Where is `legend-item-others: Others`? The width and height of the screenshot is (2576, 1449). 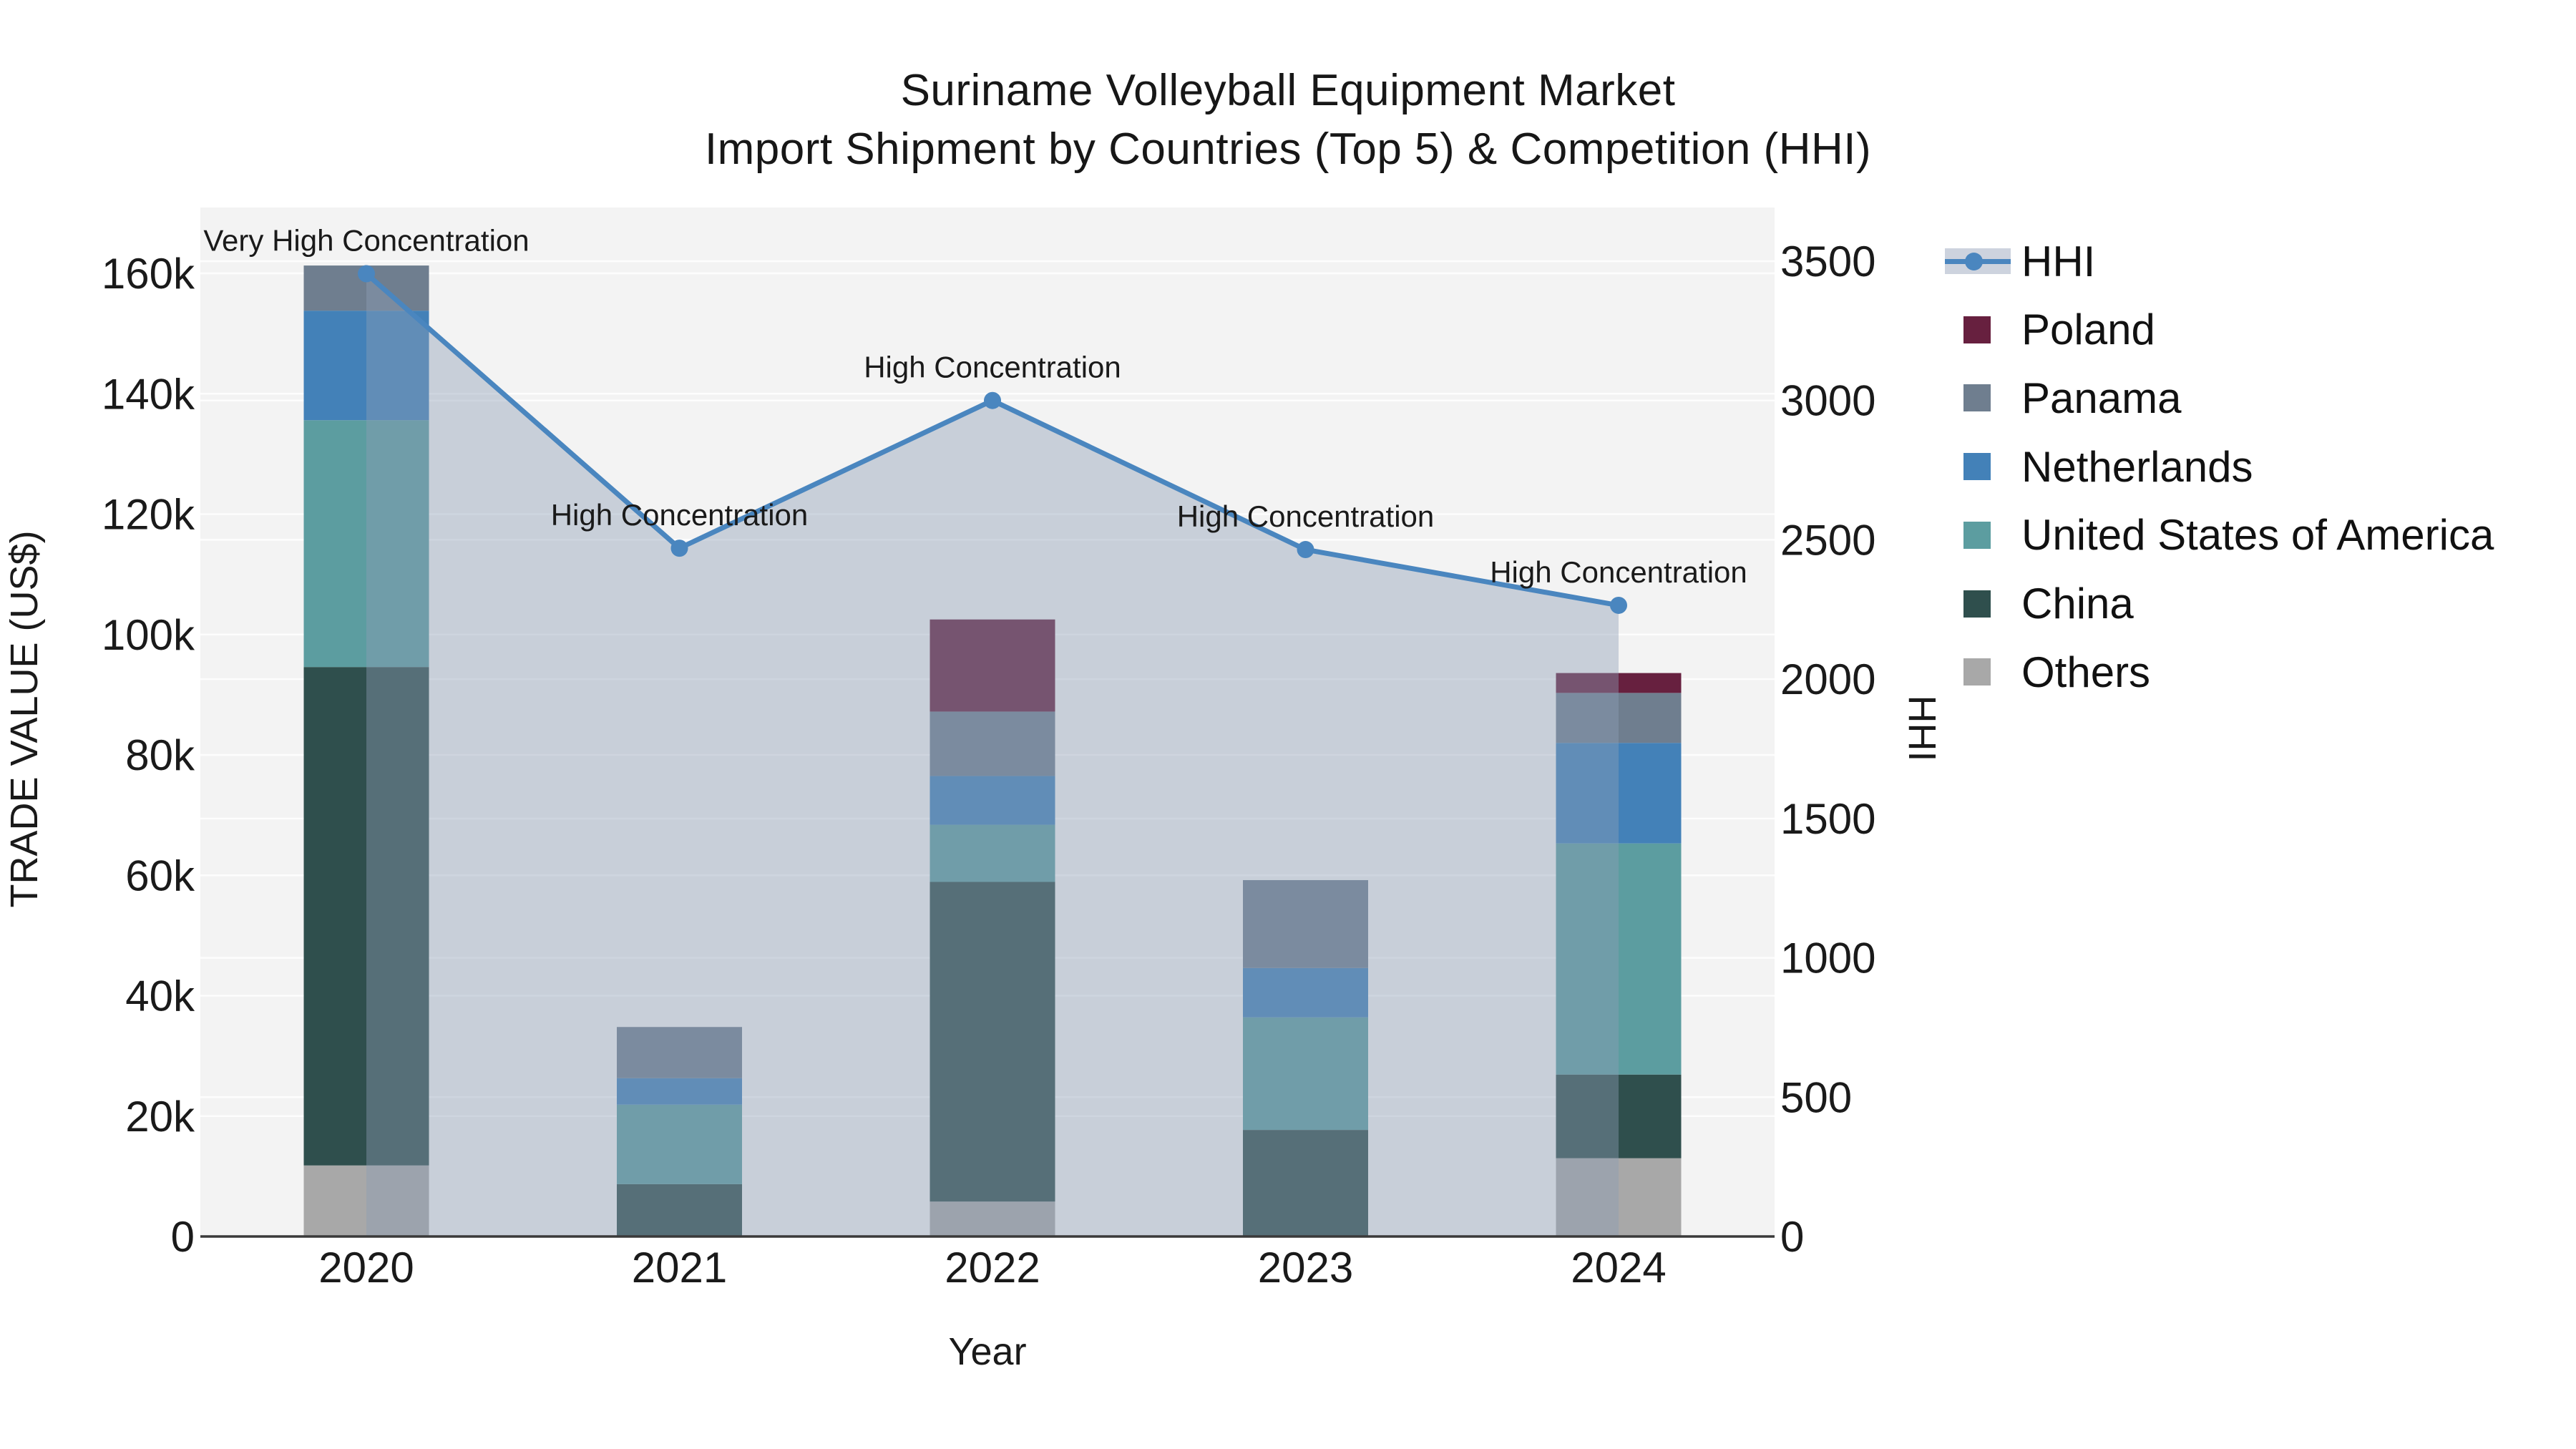 legend-item-others: Others is located at coordinates (2048, 672).